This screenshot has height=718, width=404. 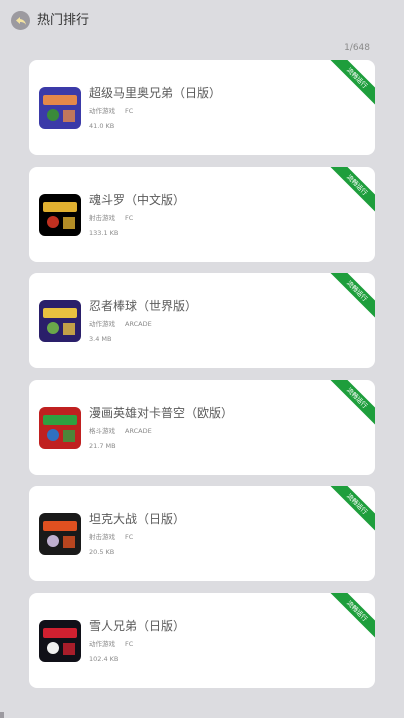 What do you see at coordinates (137, 625) in the screenshot?
I see `game-title: 雪人兄弟（日版）` at bounding box center [137, 625].